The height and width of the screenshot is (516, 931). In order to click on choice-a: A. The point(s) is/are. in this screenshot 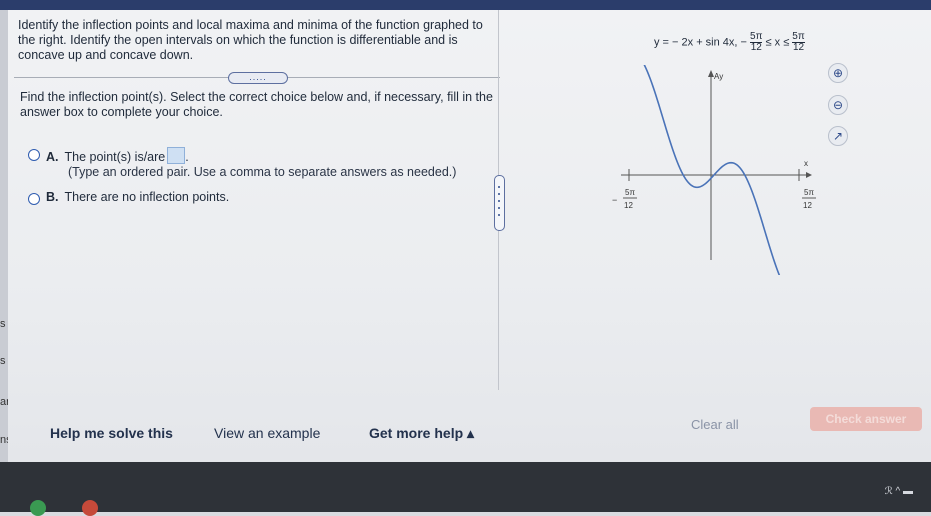, I will do `click(117, 156)`.